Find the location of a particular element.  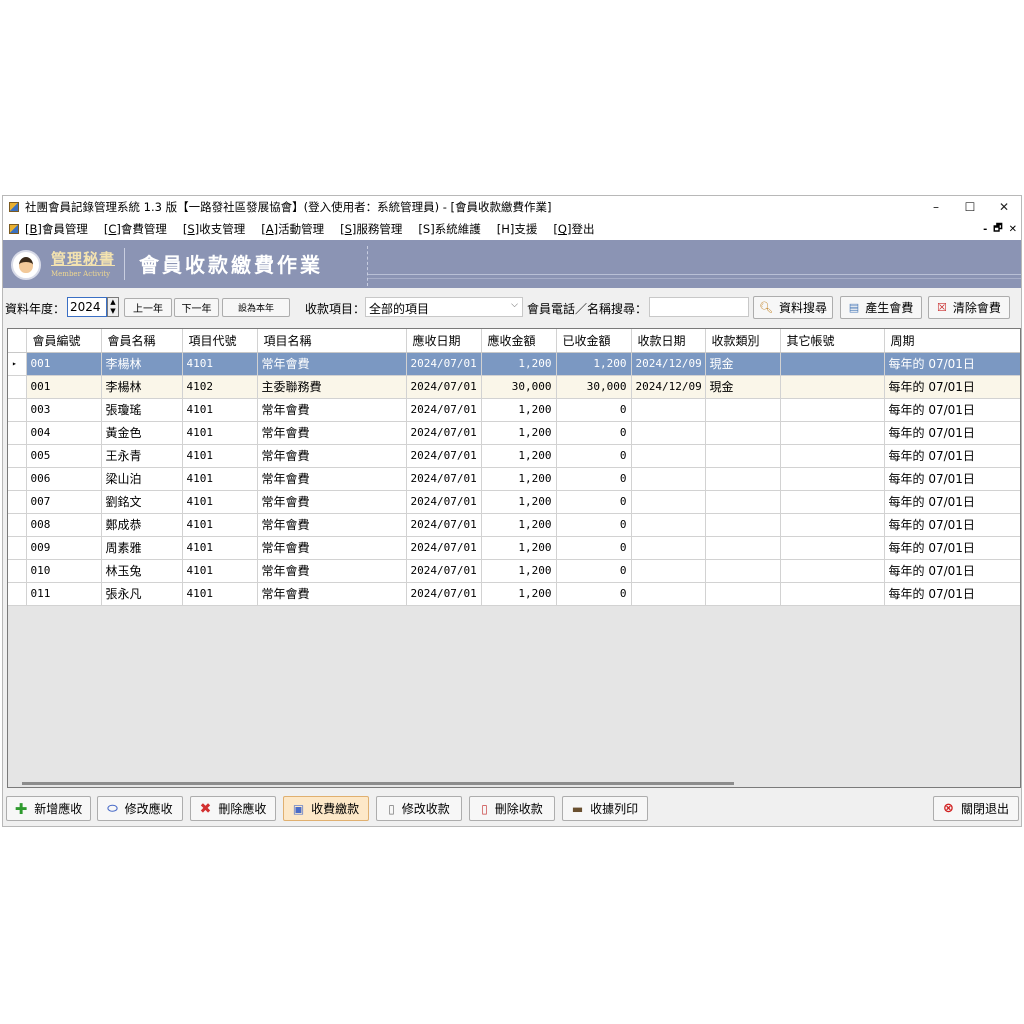

horizontal-scrollbar is located at coordinates (378, 783).